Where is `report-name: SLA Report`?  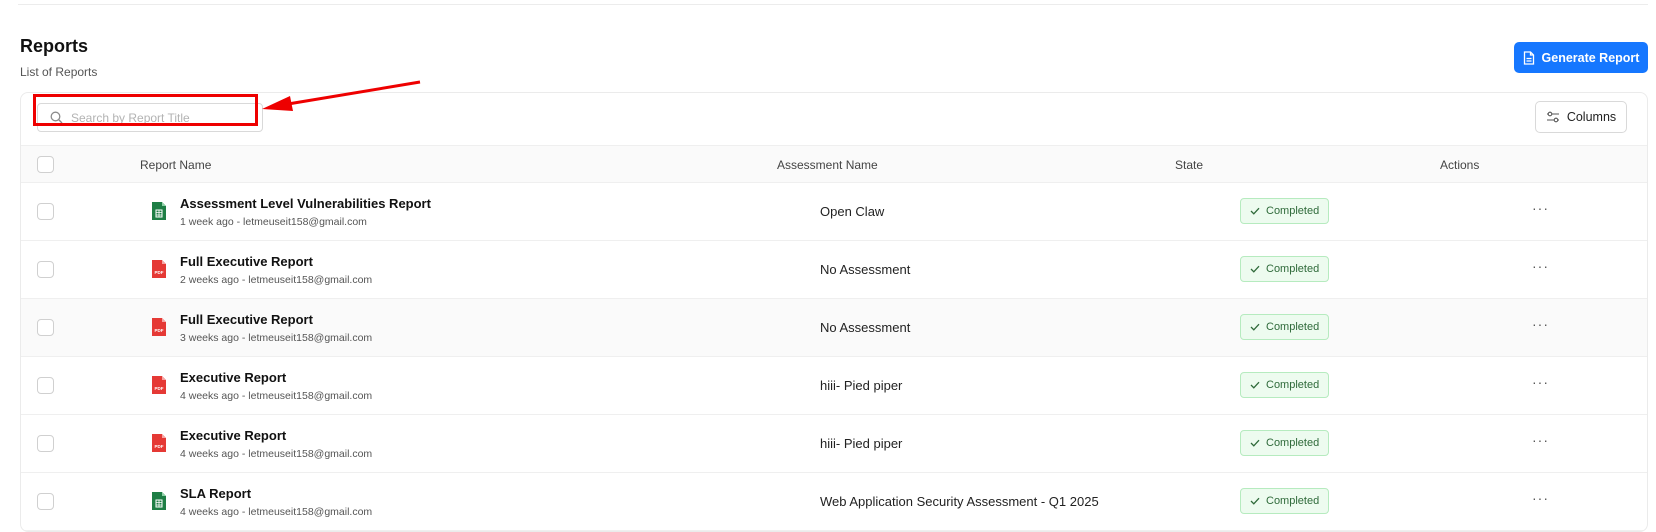 report-name: SLA Report is located at coordinates (215, 493).